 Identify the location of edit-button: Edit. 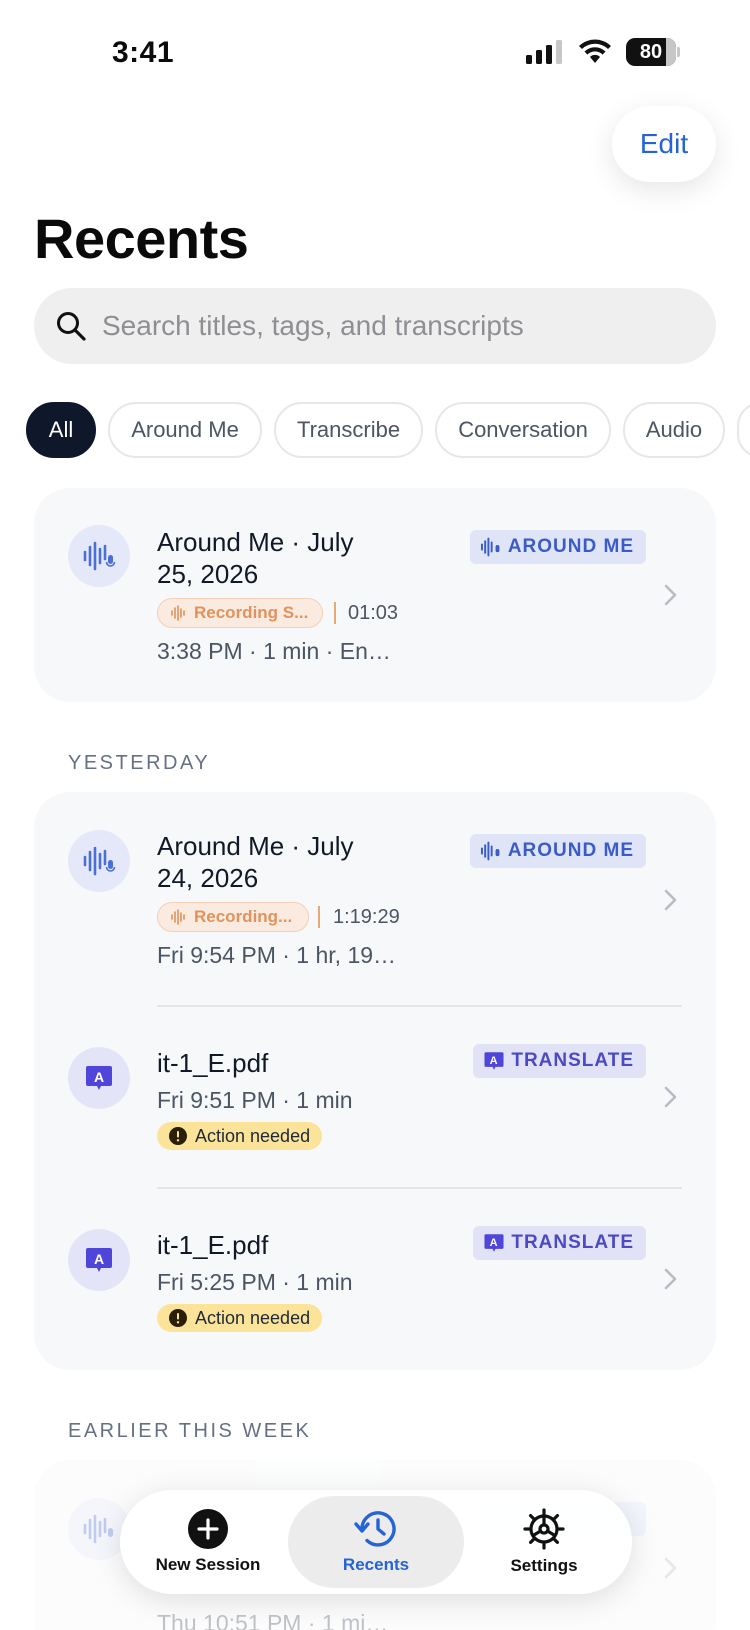
(664, 144).